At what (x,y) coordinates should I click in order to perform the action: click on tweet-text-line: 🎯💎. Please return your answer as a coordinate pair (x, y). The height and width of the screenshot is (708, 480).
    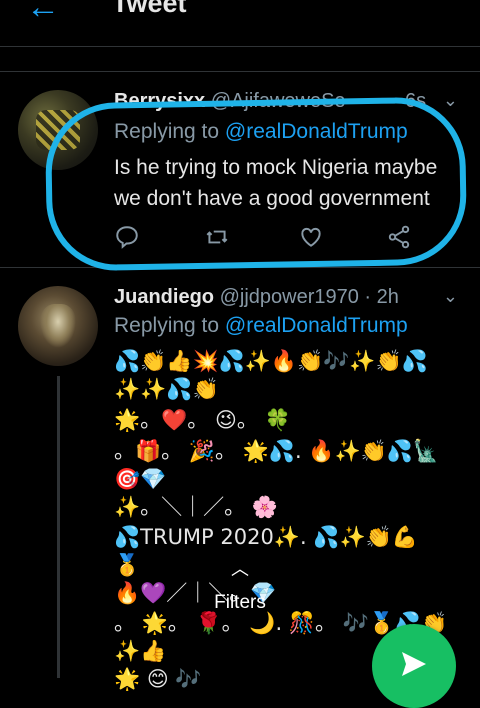
    Looking at the image, I should click on (140, 479).